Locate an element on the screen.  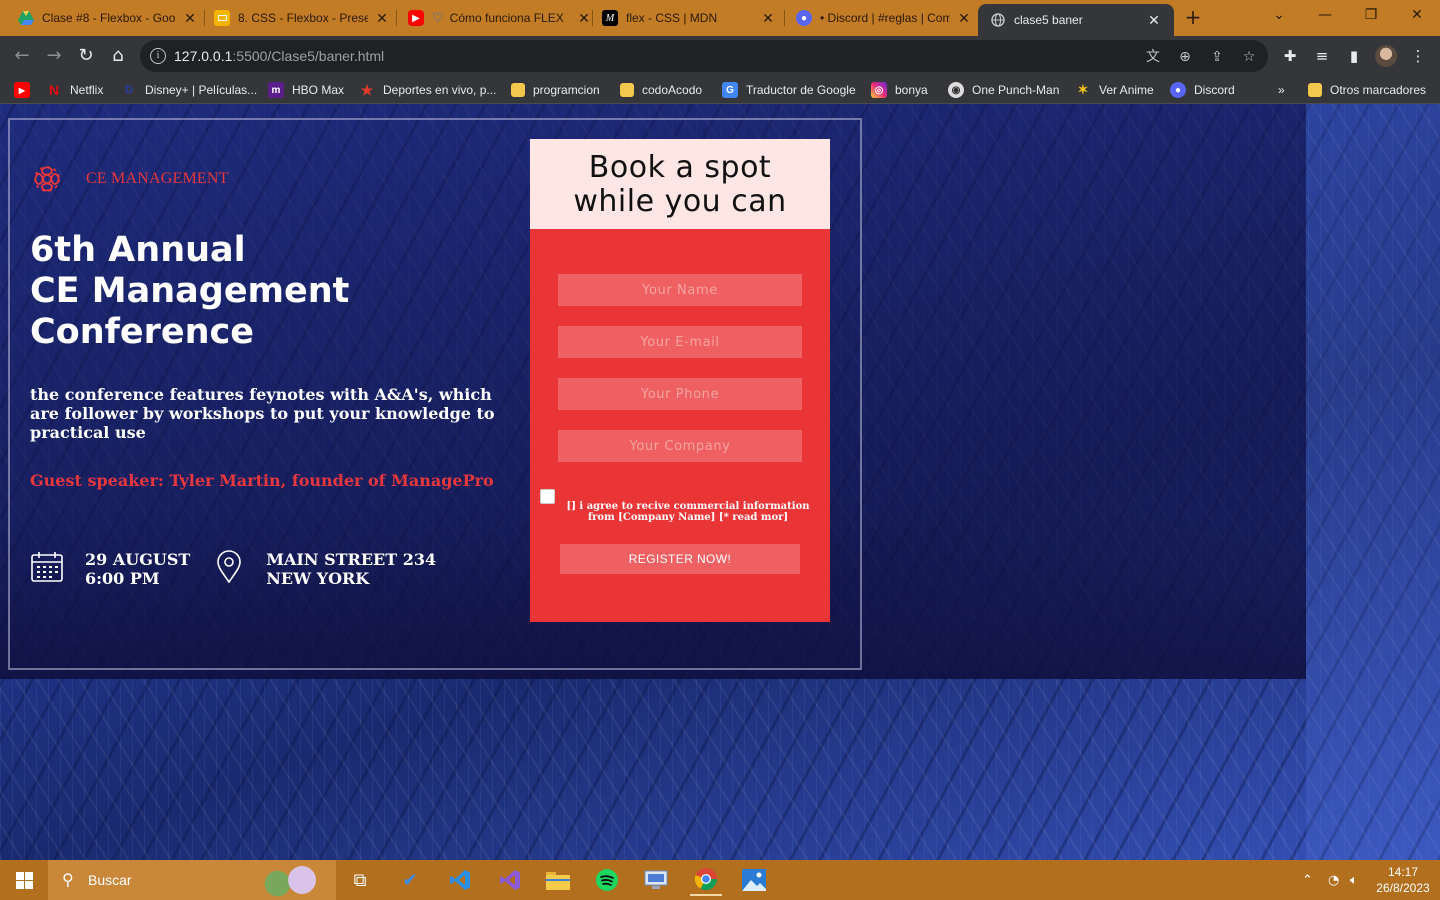
taskbar-clock: 14:17 26/8/2023 is located at coordinates (1403, 880).